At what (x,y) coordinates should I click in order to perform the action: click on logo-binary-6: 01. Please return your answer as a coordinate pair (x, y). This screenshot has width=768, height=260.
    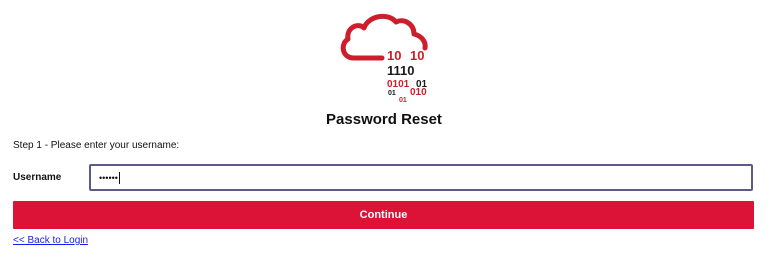
    Looking at the image, I should click on (392, 93).